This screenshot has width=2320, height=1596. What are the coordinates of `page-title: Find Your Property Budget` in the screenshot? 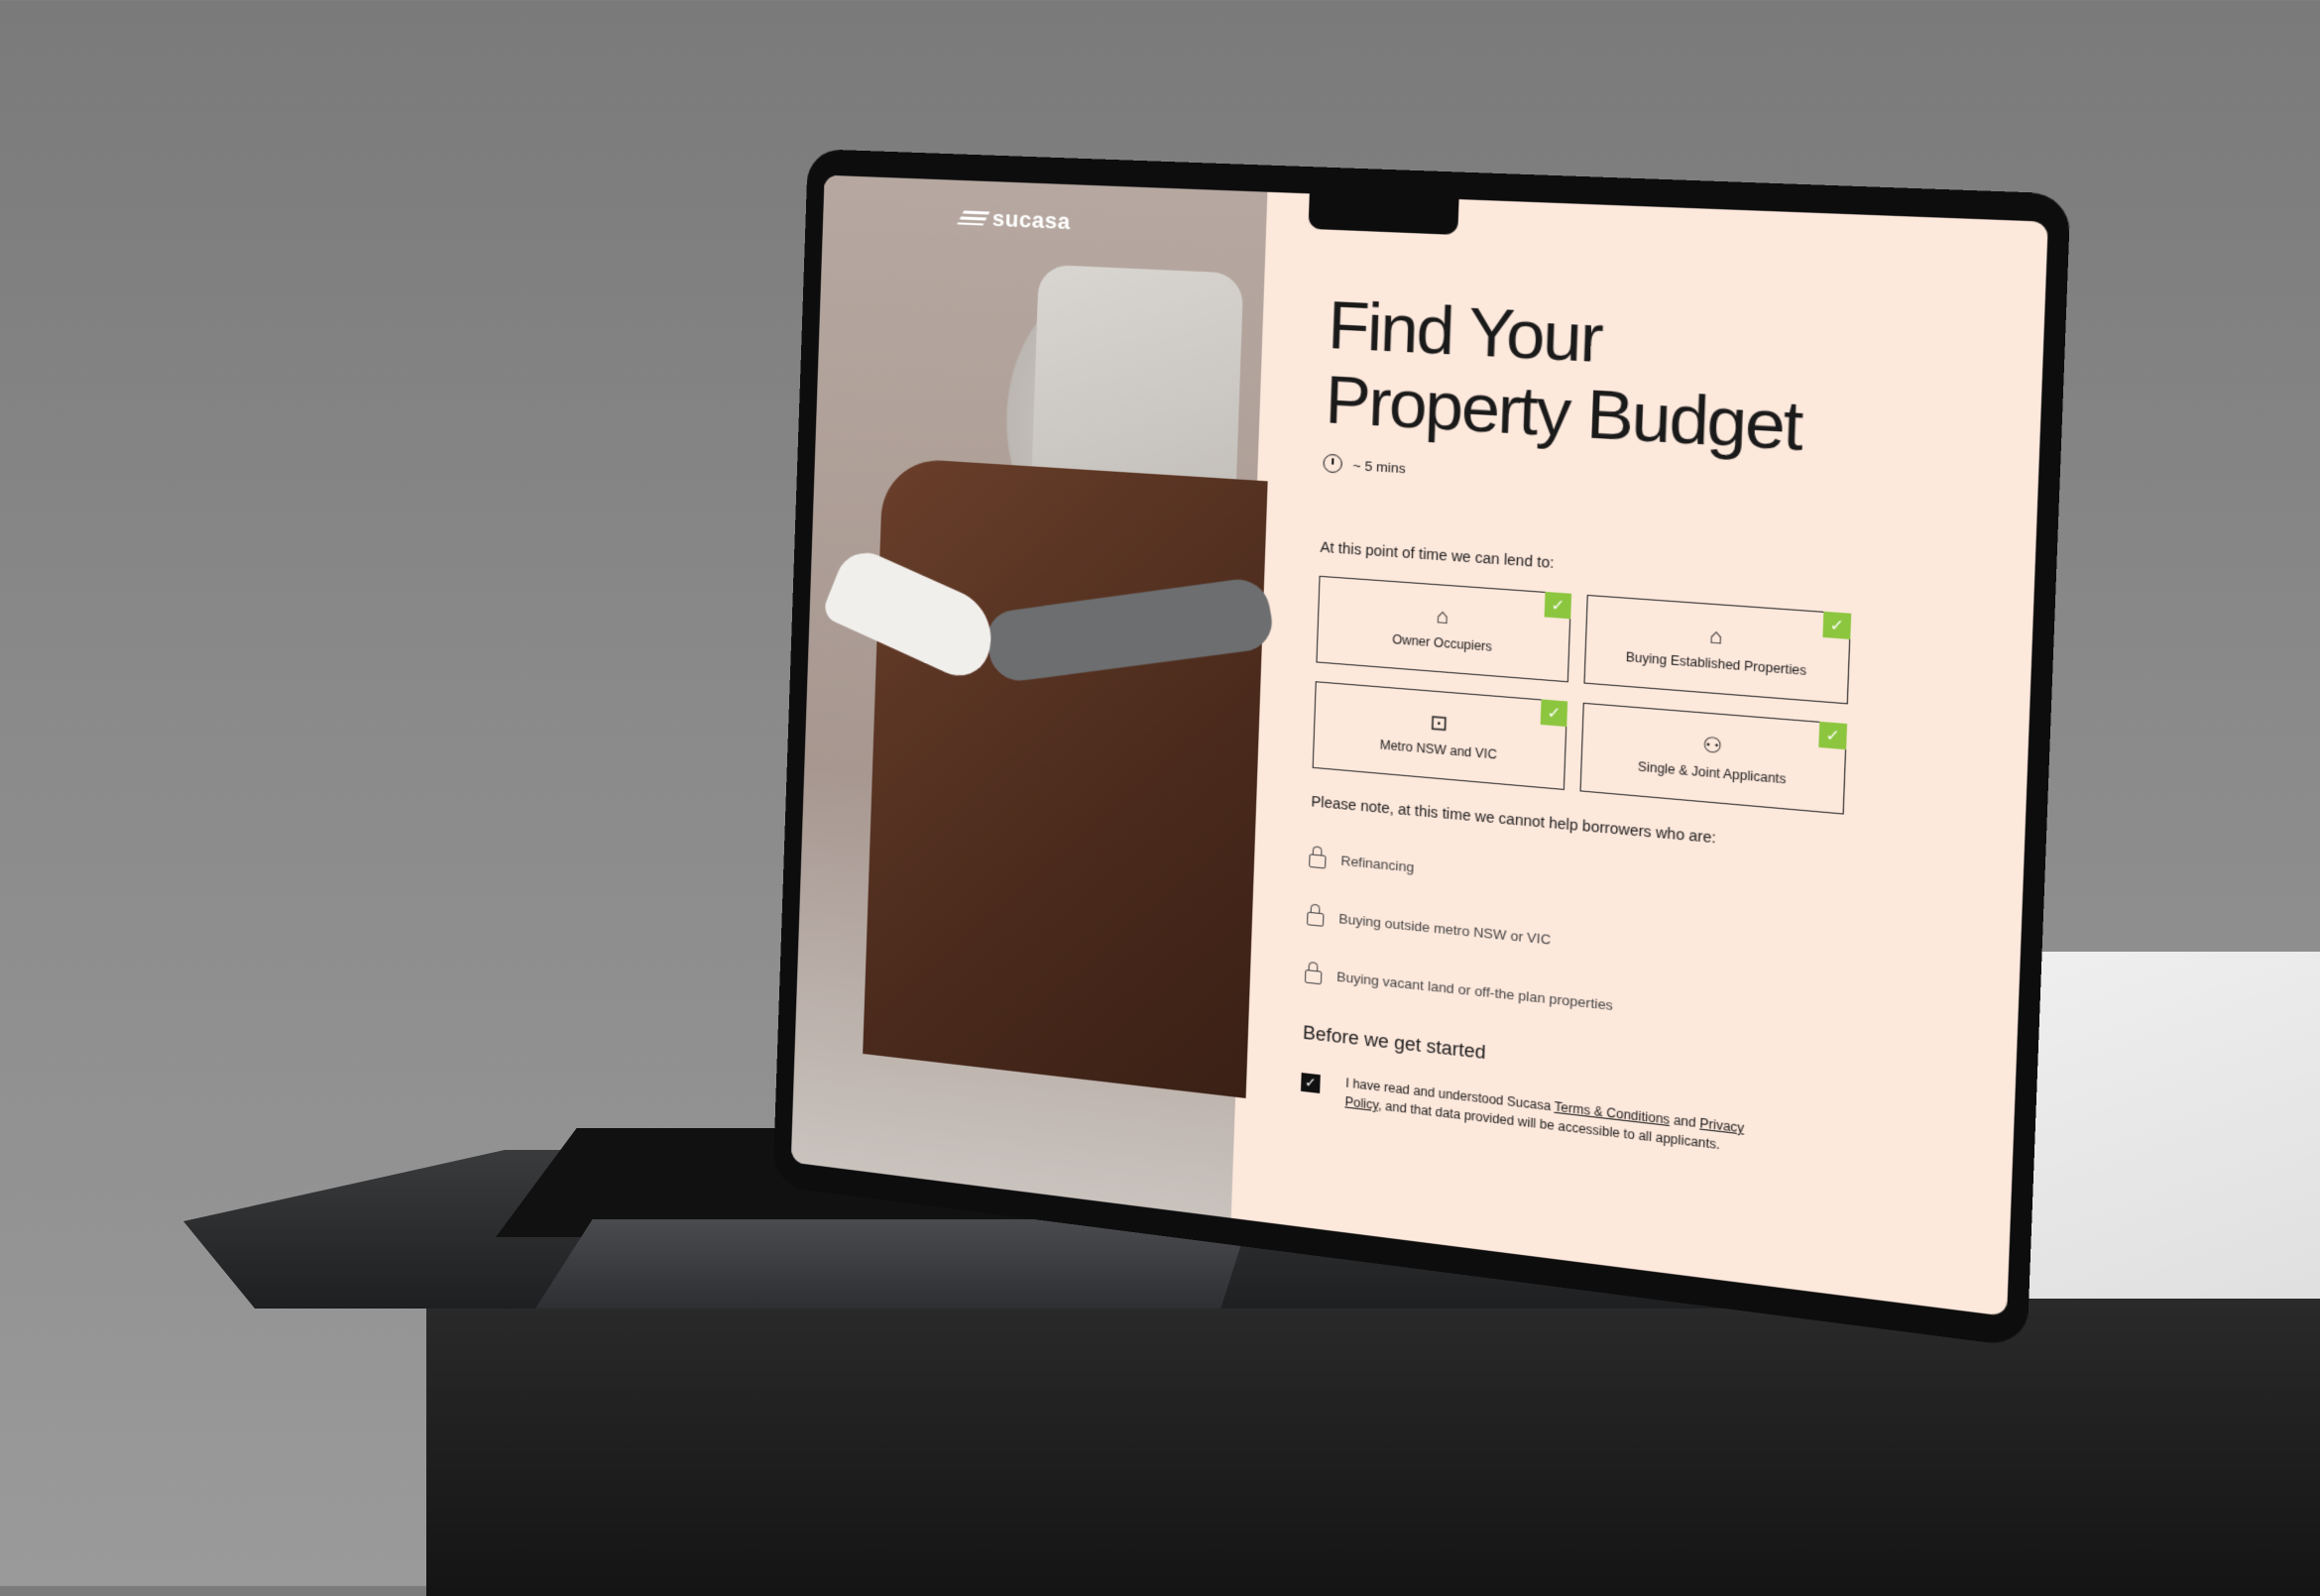 It's located at (1563, 377).